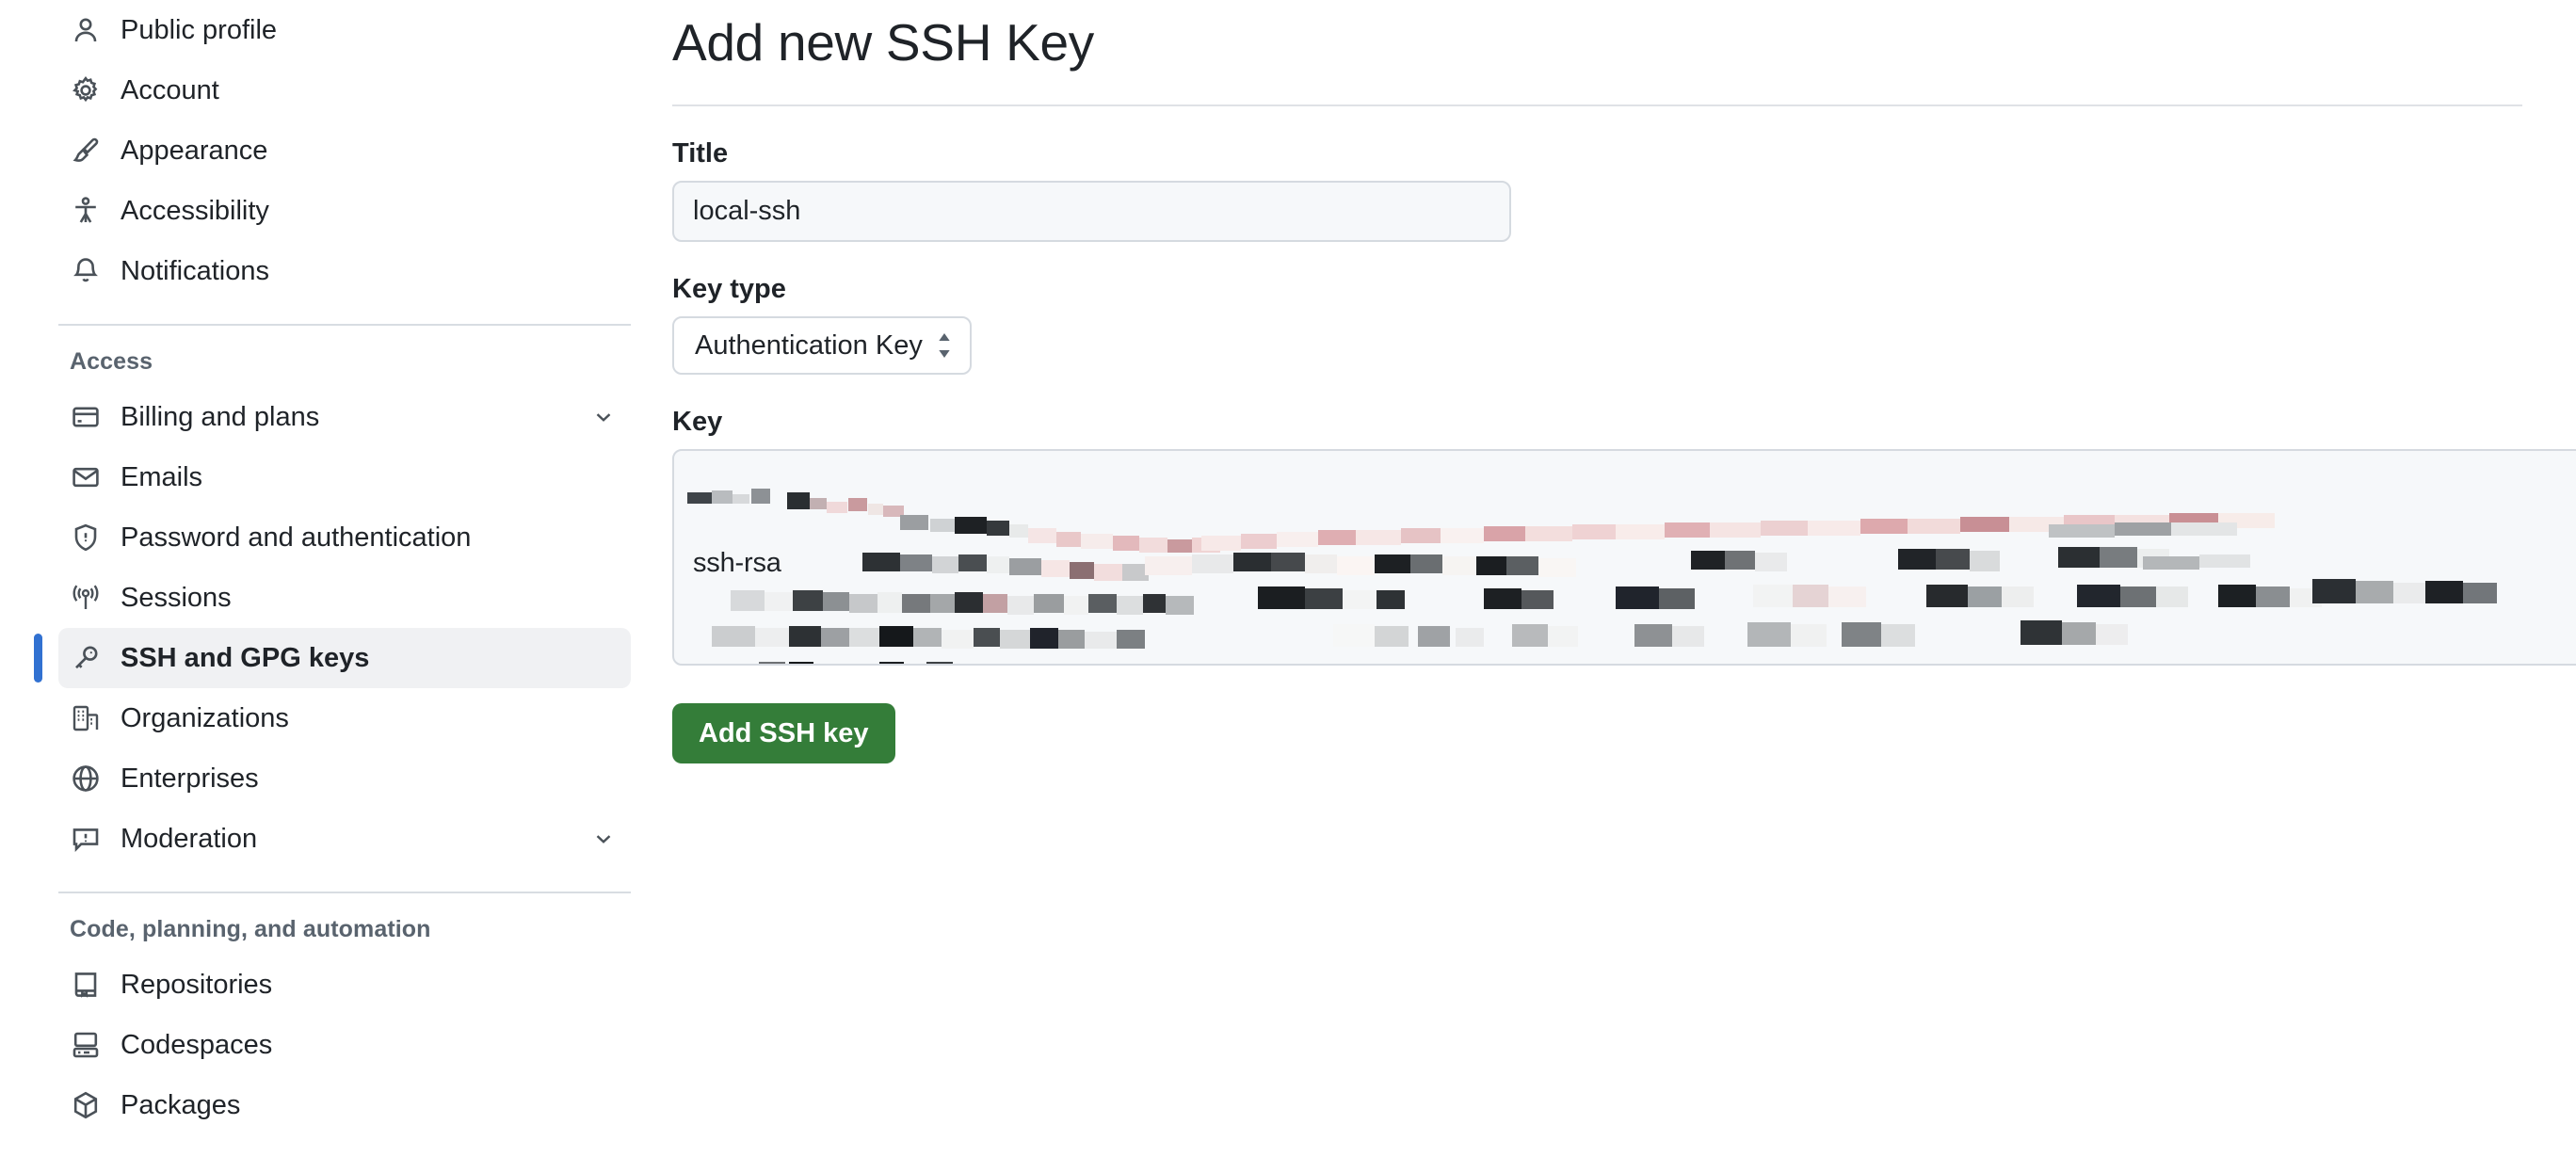  I want to click on sidebar-item-password-and-authentication: Password and authentication, so click(344, 537).